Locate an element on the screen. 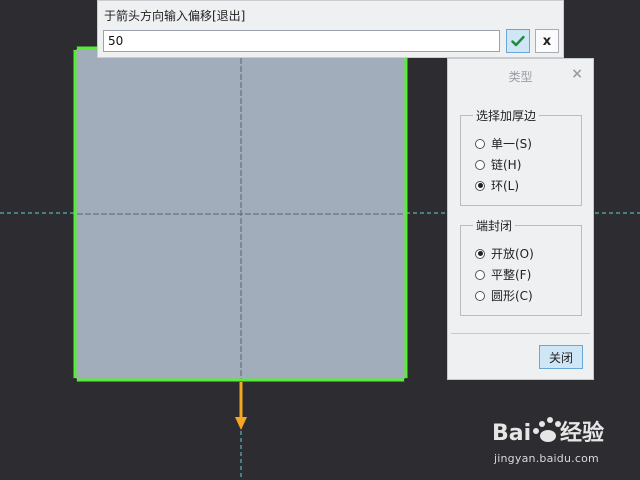  radio-label: 环(L) is located at coordinates (505, 186).